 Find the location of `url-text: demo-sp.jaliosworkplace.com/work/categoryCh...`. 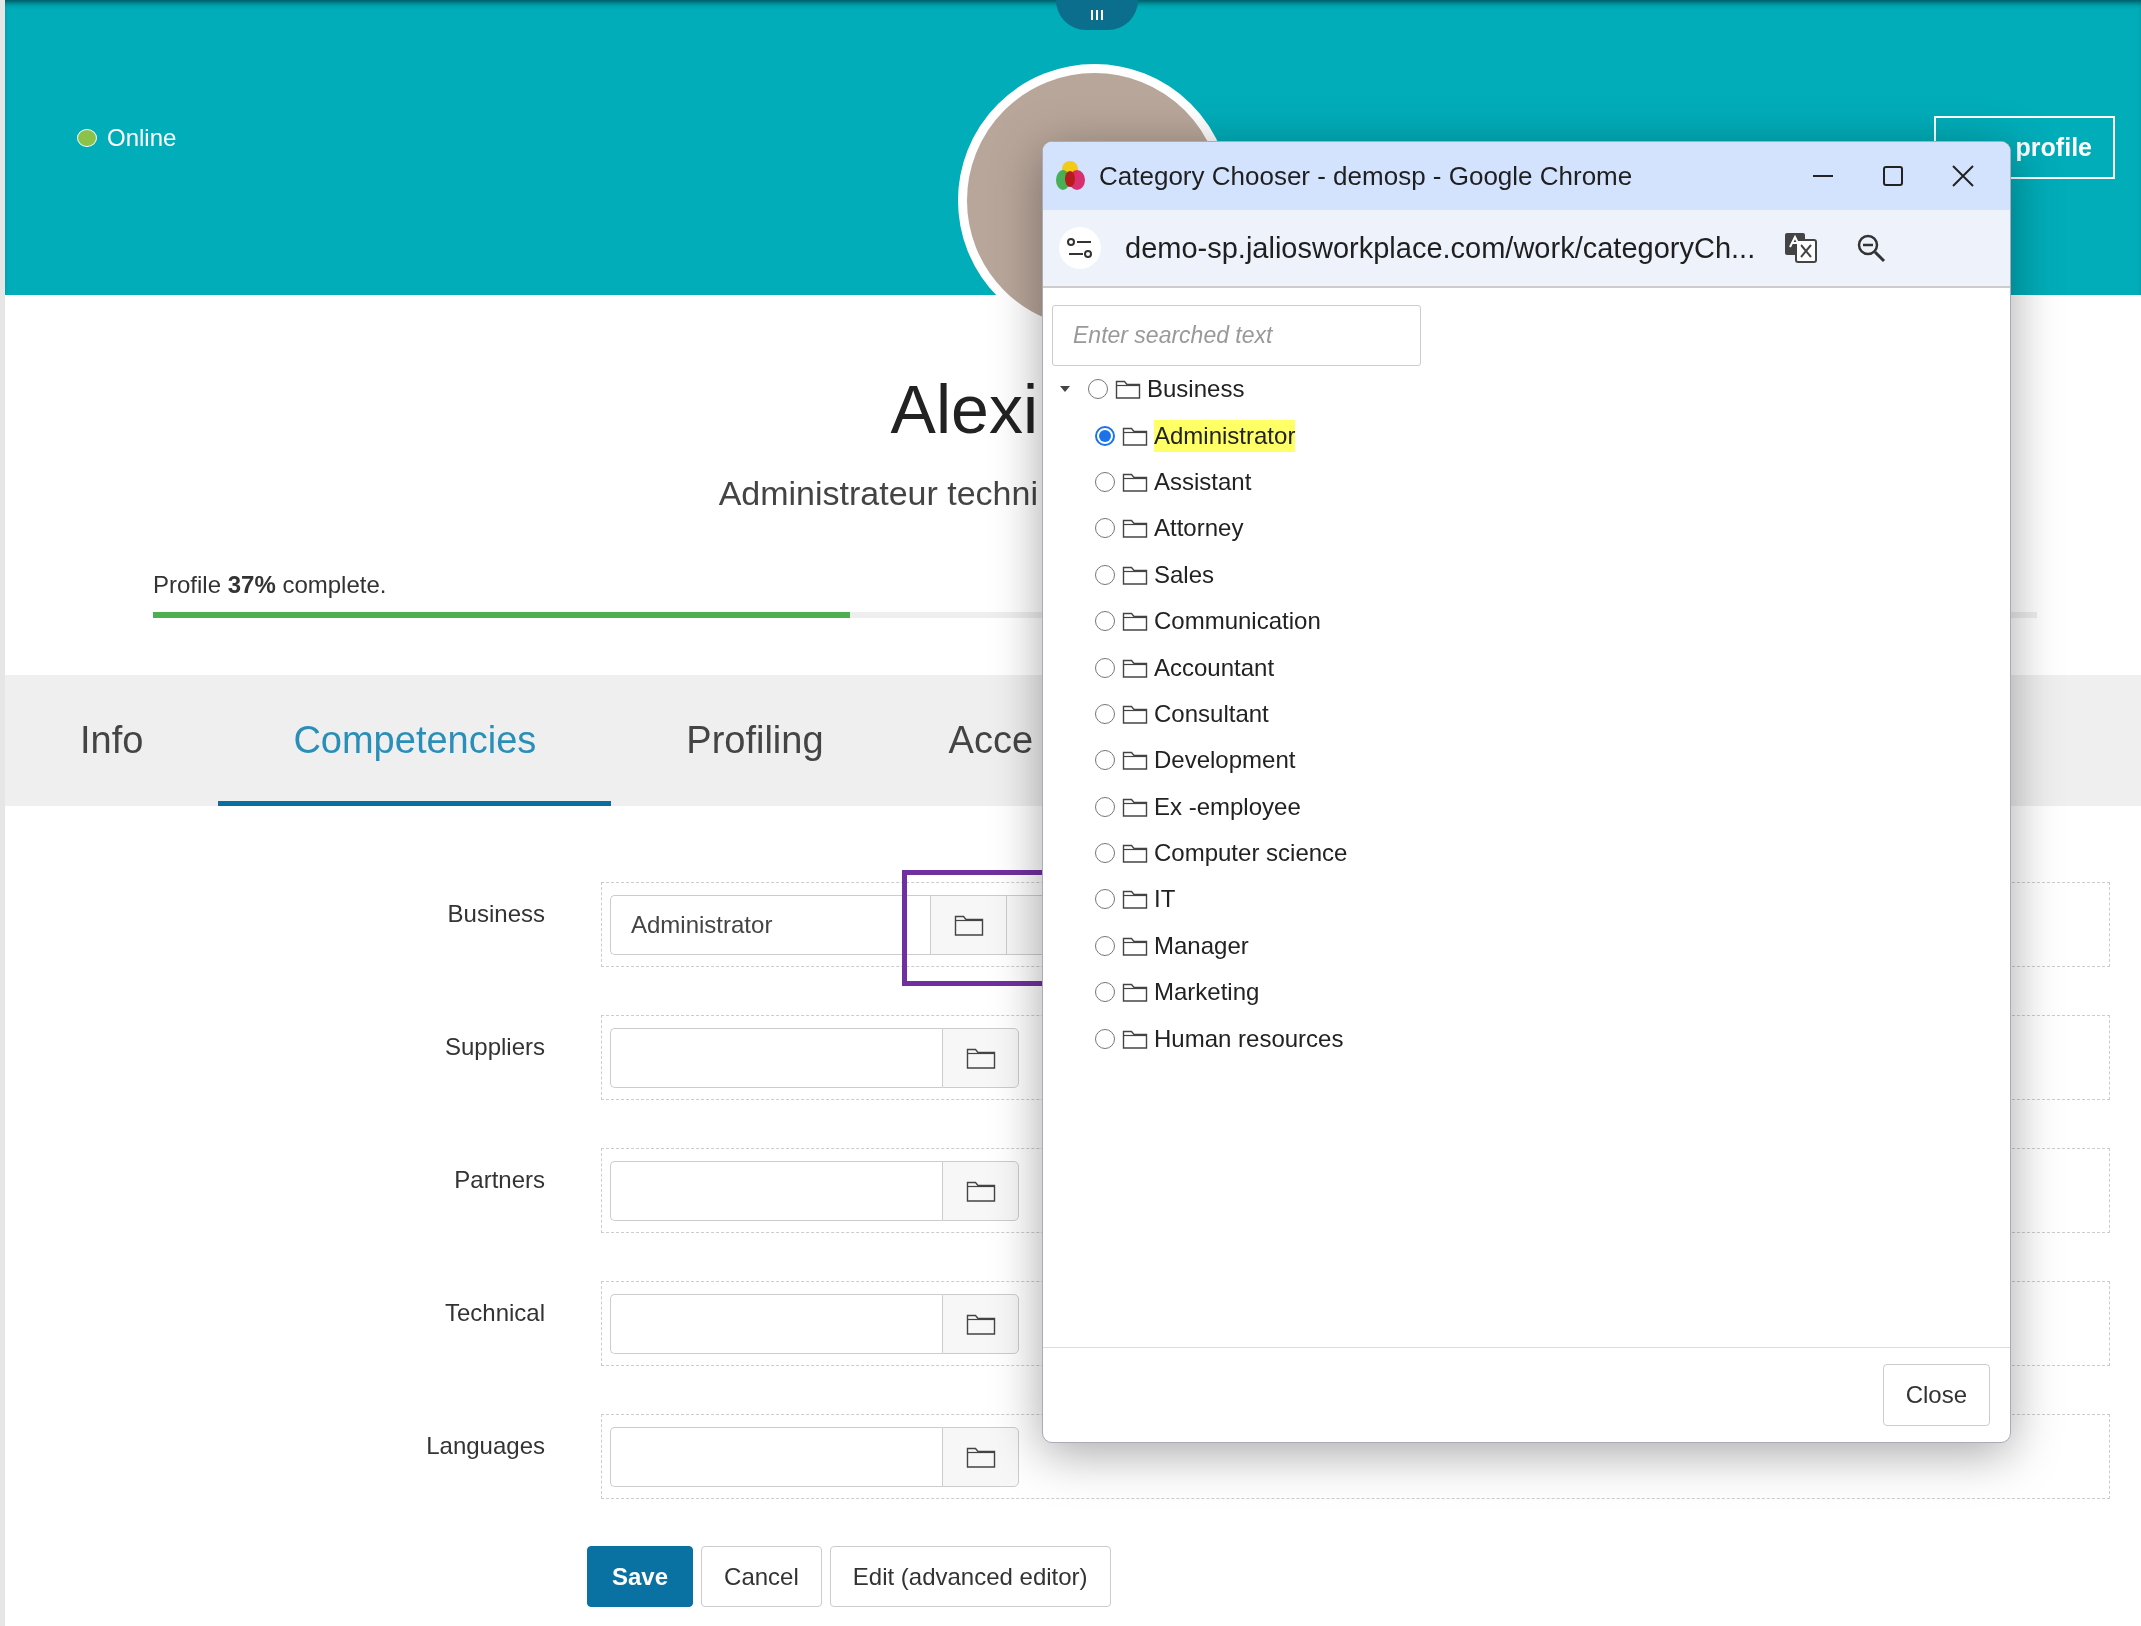

url-text: demo-sp.jaliosworkplace.com/work/categoryCh... is located at coordinates (1440, 248).